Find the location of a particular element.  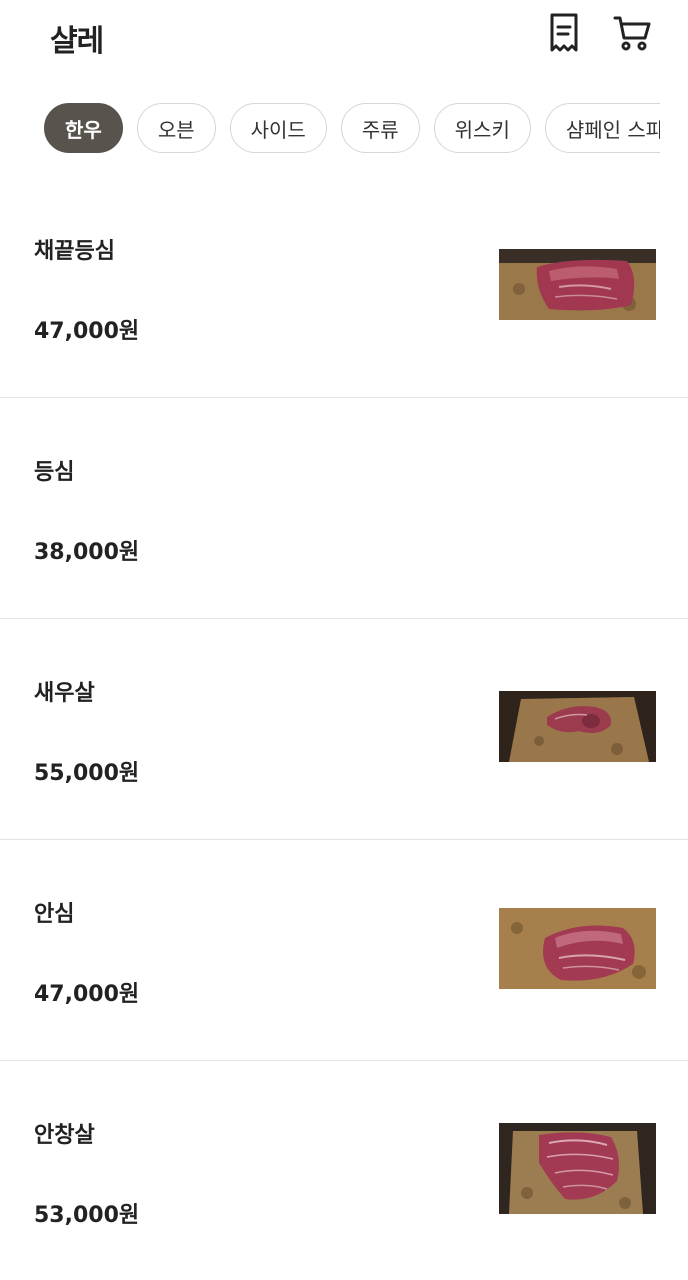

menu-item-name: 새우살 is located at coordinates (64, 693).